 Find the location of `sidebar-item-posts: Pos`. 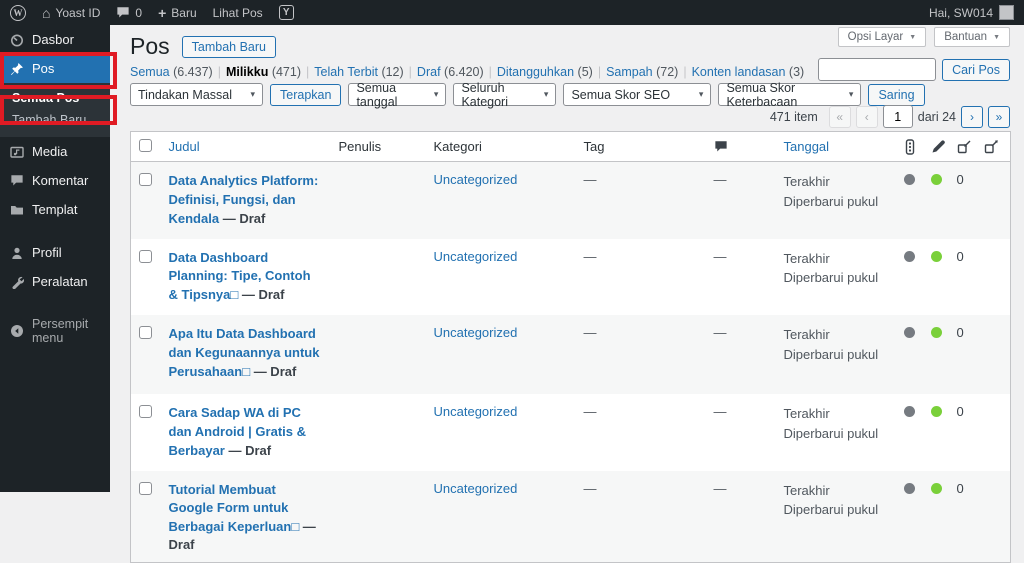

sidebar-item-posts: Pos is located at coordinates (55, 68).